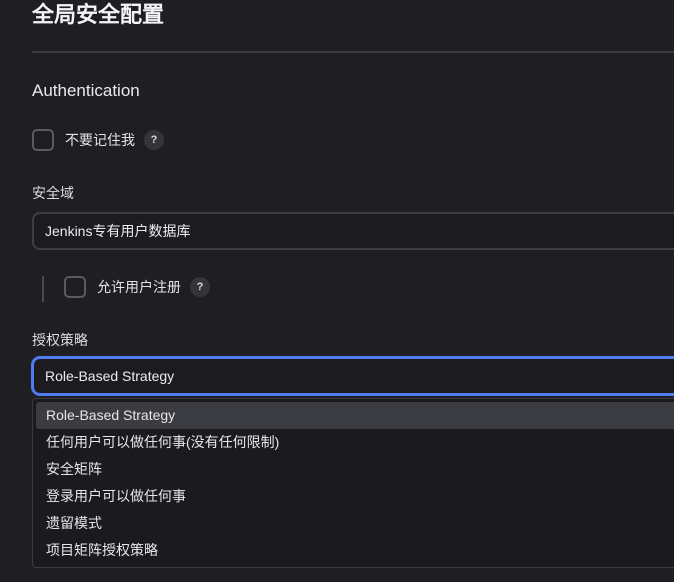  Describe the element at coordinates (355, 415) in the screenshot. I see `dropdown-option: Role-Based Strategy` at that location.